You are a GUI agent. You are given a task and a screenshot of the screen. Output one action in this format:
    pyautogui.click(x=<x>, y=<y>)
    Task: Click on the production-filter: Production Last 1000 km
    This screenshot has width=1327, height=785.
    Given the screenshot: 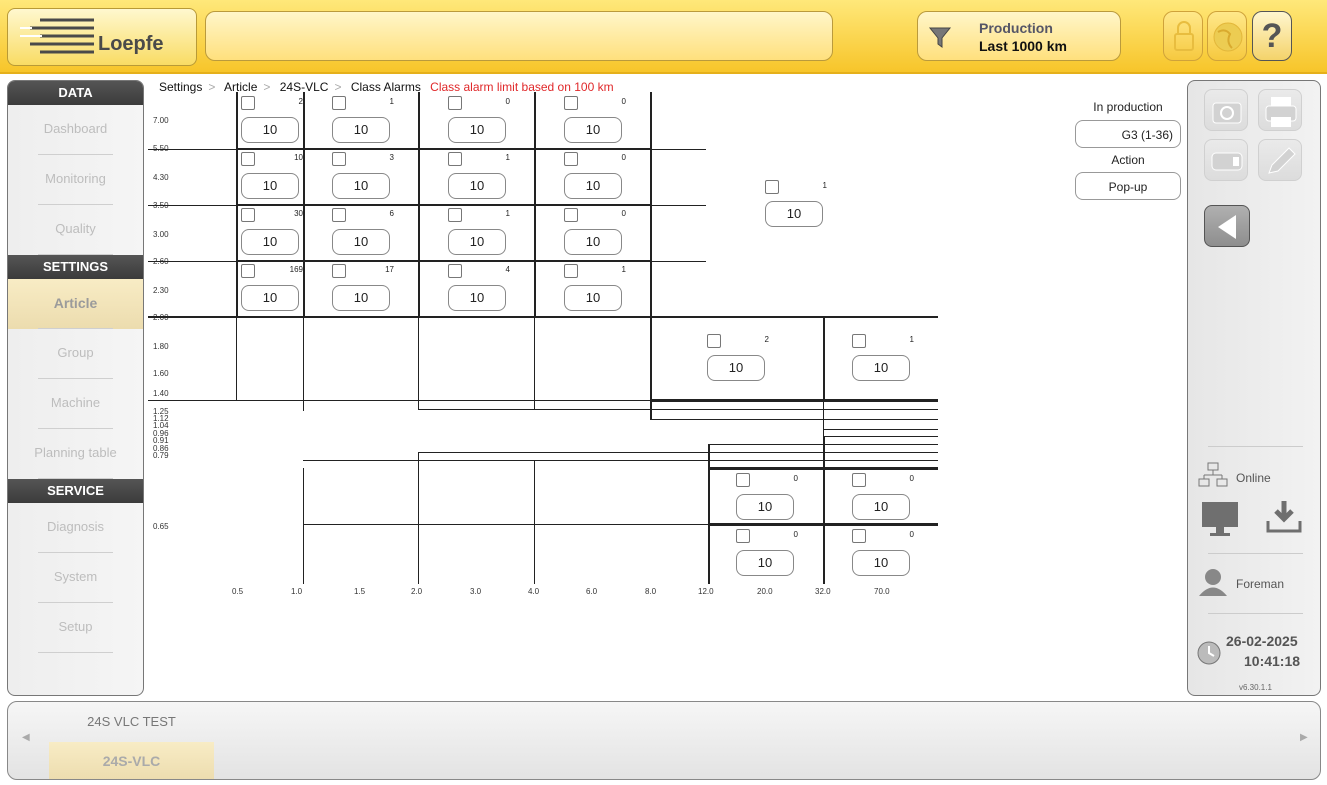 What is the action you would take?
    pyautogui.click(x=1019, y=36)
    